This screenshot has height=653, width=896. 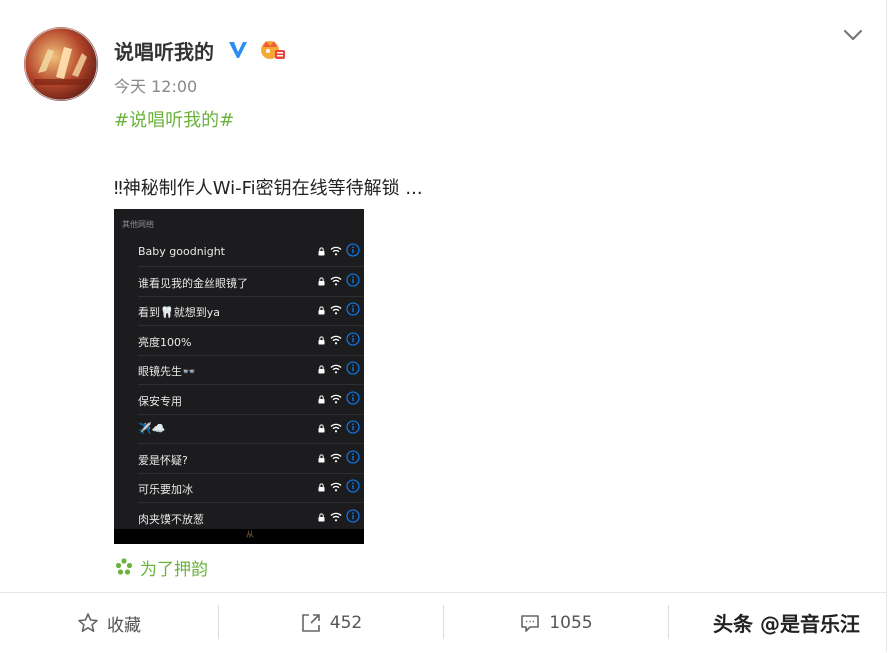 What do you see at coordinates (165, 489) in the screenshot?
I see `wifi-network-name: 可乐要加冰` at bounding box center [165, 489].